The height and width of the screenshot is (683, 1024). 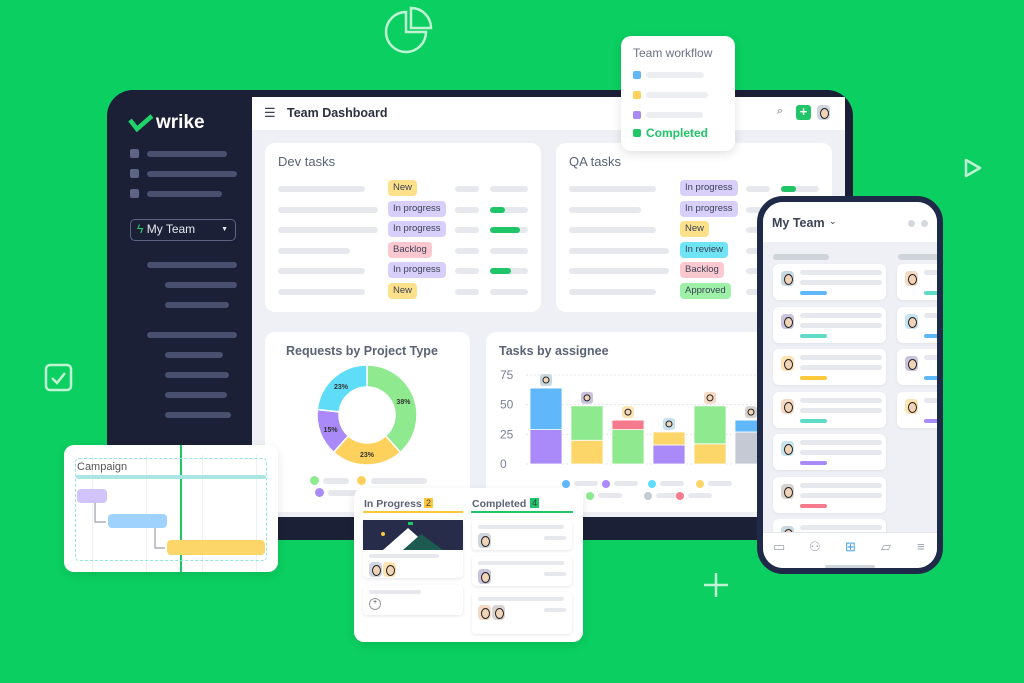 I want to click on status-badge: In review, so click(x=704, y=249).